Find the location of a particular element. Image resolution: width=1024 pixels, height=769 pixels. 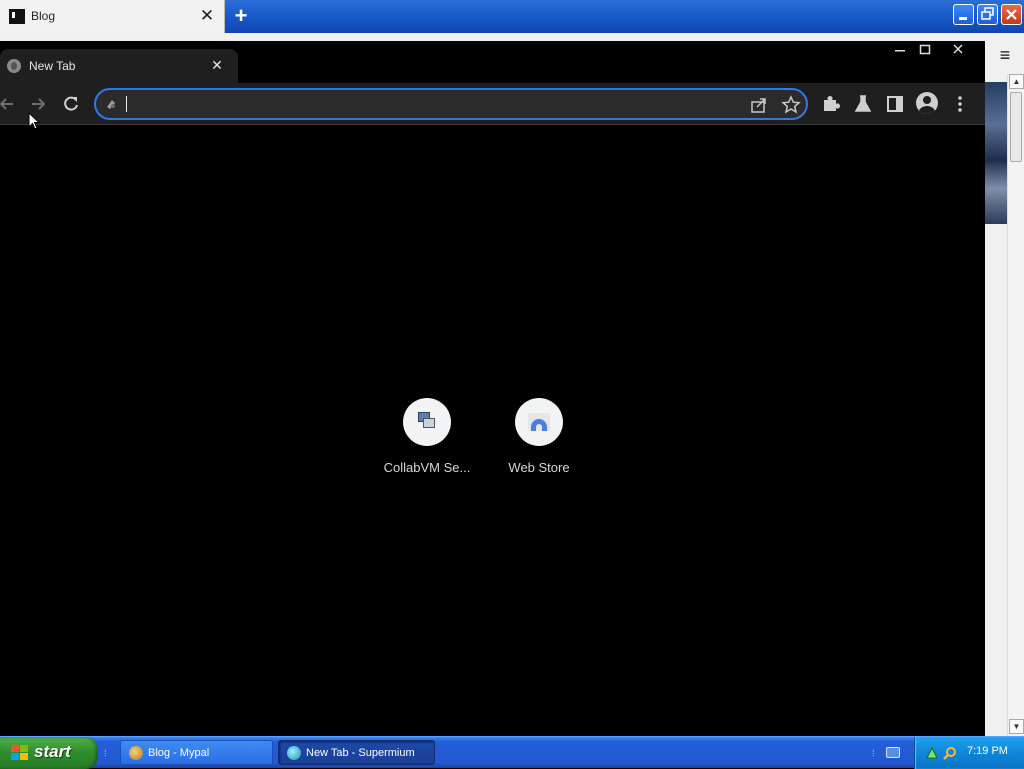

background-tab-blog: Blog ✕ is located at coordinates (112, 16).